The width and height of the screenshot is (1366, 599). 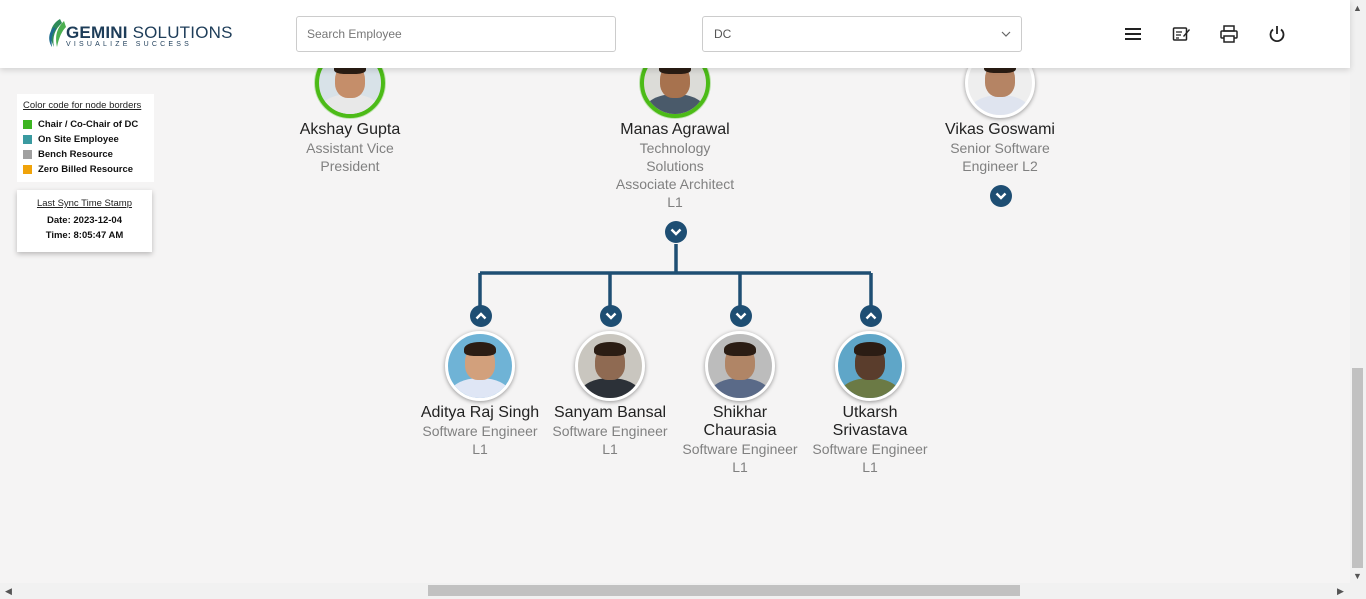 I want to click on horizontal-scrollbar-thumb, so click(x=724, y=590).